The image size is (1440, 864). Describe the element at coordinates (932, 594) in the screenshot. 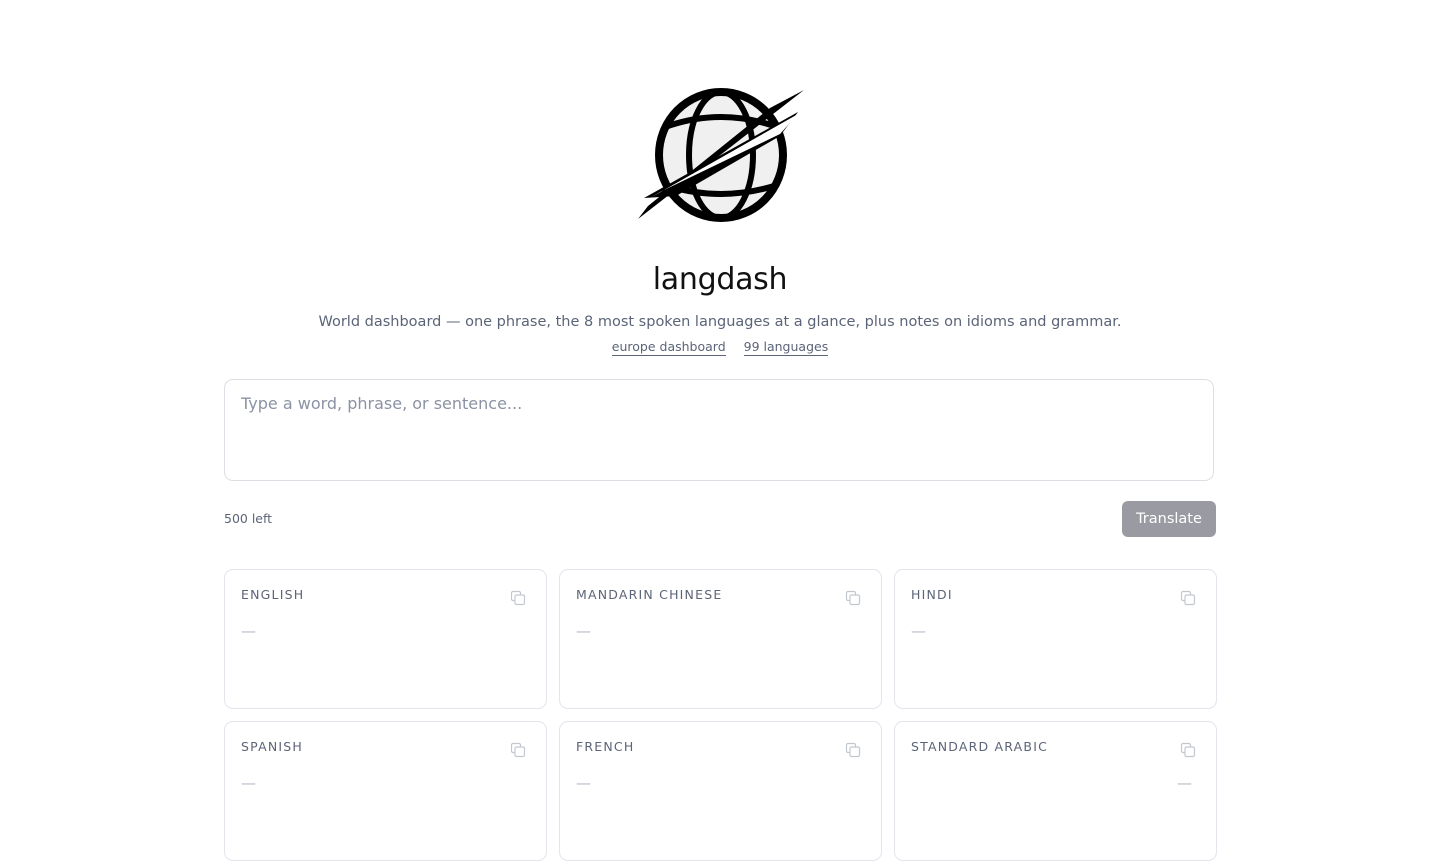

I see `card-language-label: HINDI` at that location.